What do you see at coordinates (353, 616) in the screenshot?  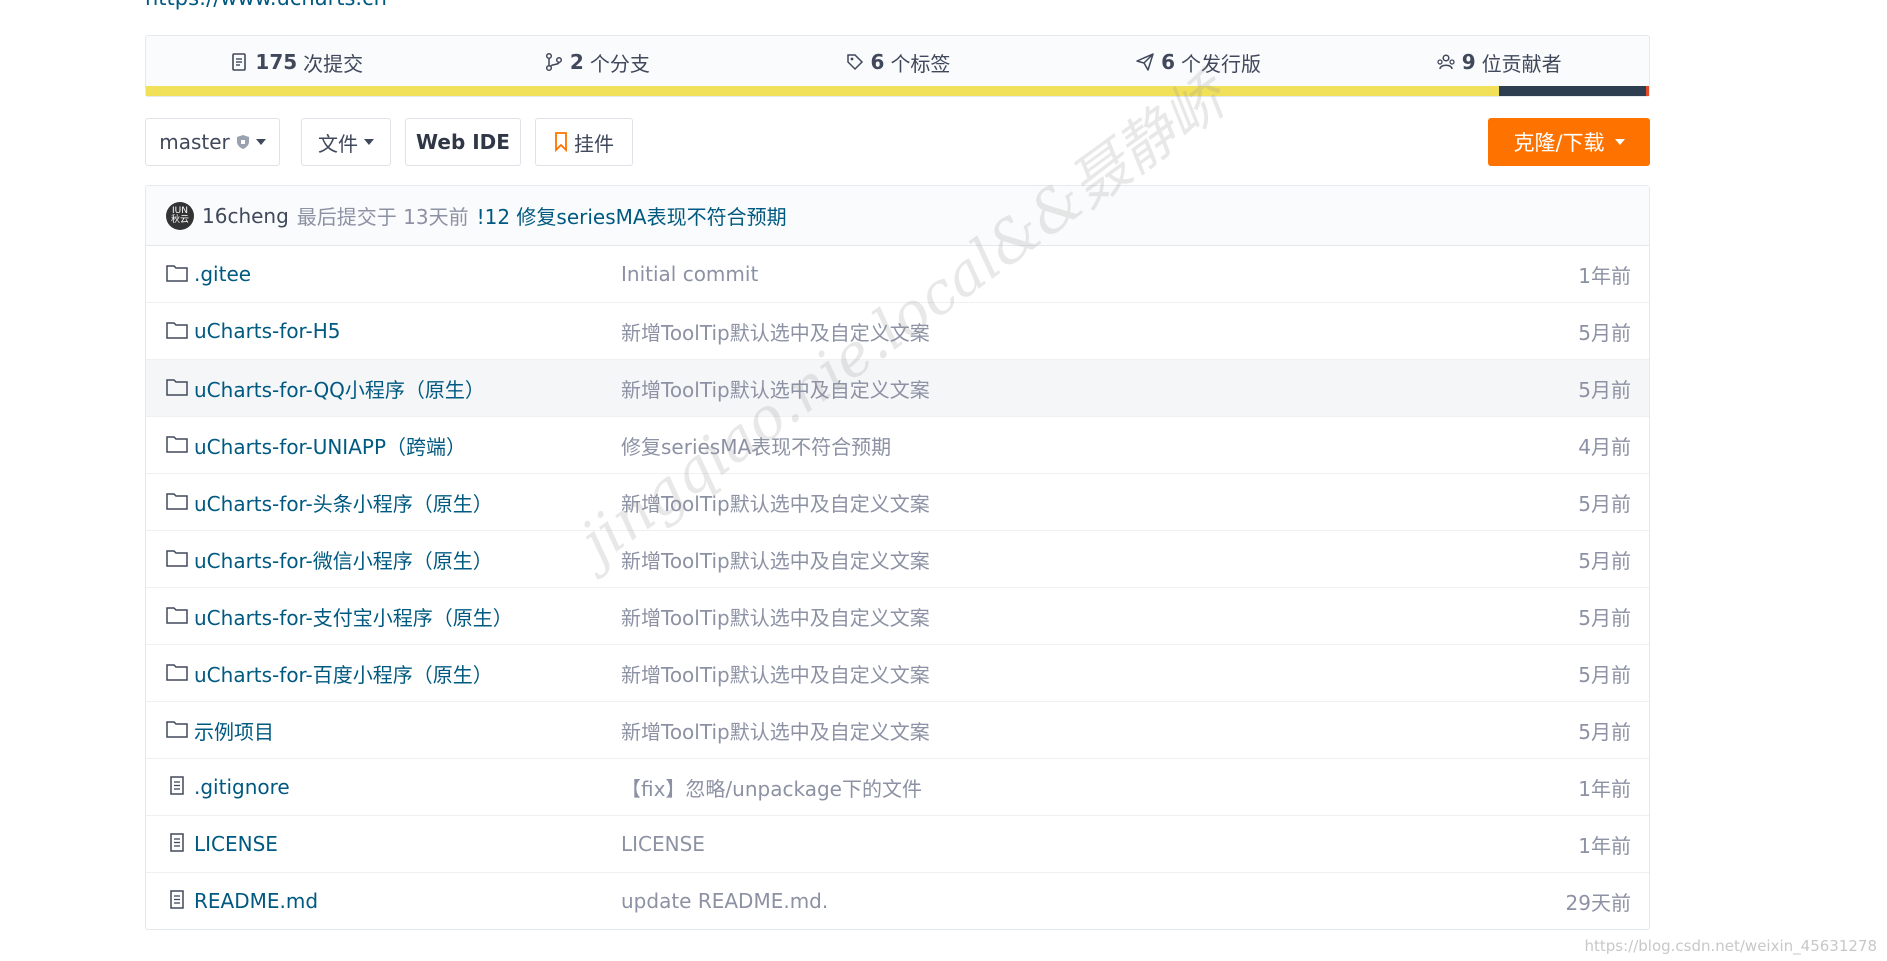 I see `file-name-link: uCharts-for-支付宝小程序（原生）` at bounding box center [353, 616].